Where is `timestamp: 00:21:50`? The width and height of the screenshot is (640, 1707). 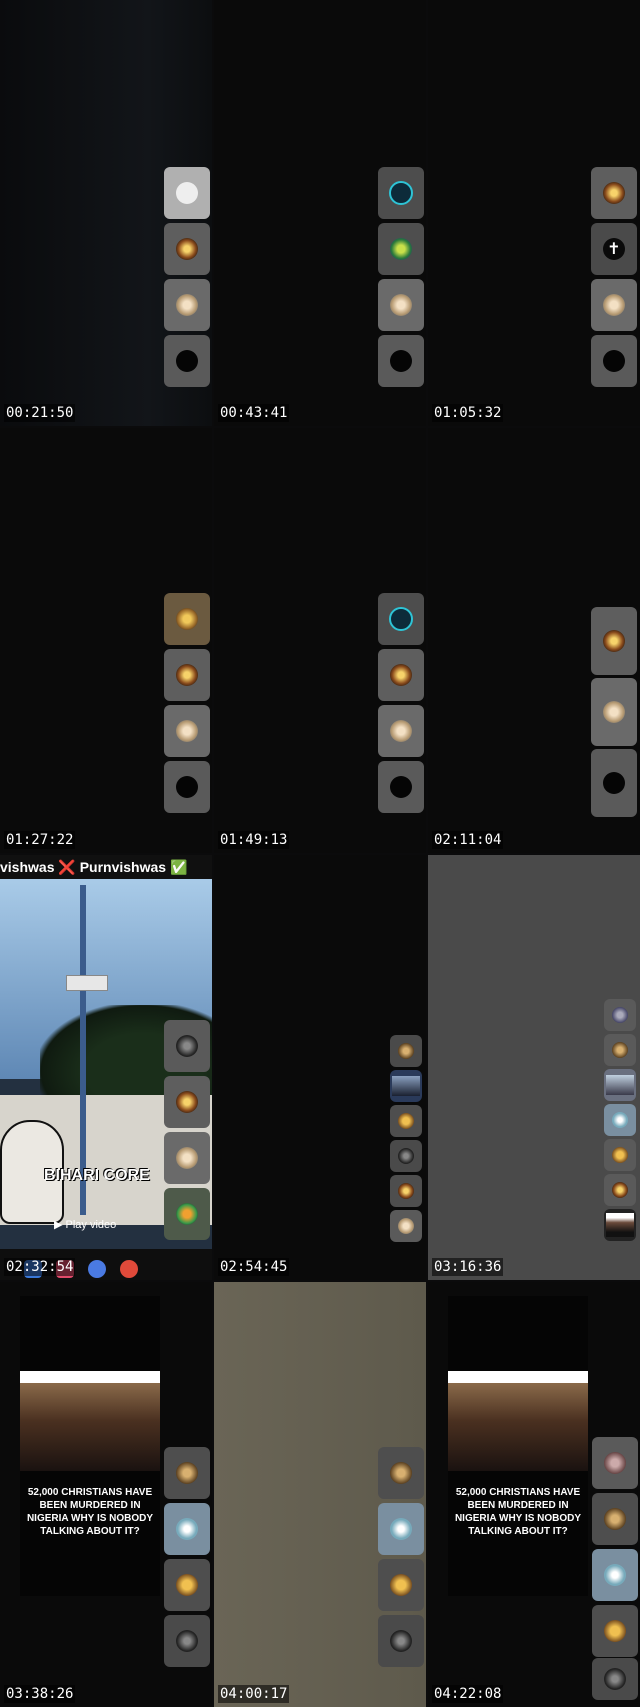
timestamp: 00:21:50 is located at coordinates (40, 413).